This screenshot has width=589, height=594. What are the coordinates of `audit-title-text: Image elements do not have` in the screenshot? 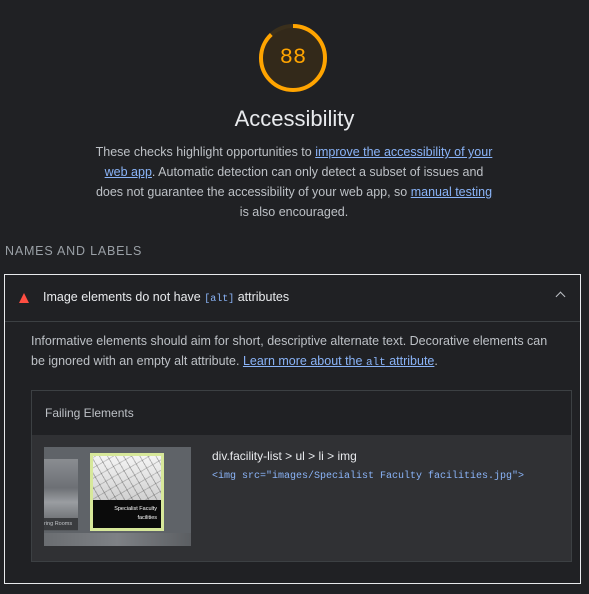 It's located at (124, 297).